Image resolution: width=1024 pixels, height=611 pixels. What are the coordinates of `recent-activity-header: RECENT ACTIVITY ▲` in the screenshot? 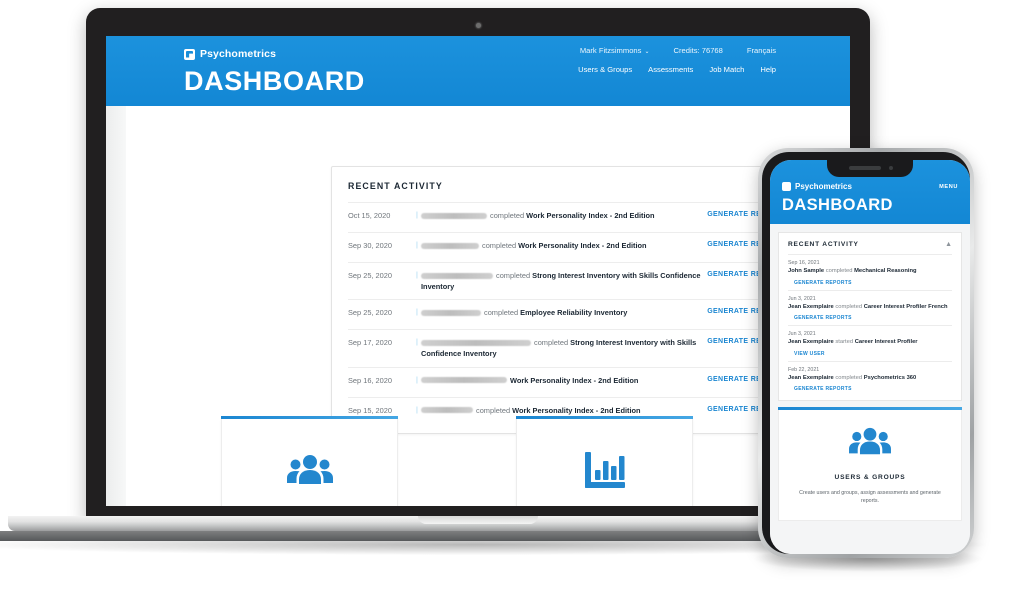 It's located at (567, 184).